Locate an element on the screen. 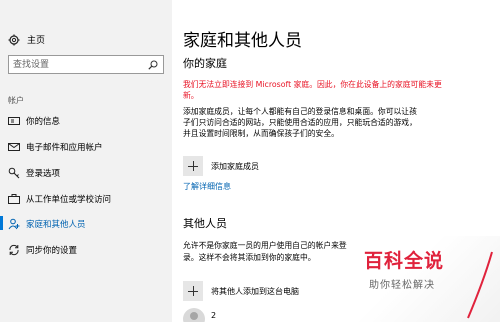  avatar is located at coordinates (194, 315).